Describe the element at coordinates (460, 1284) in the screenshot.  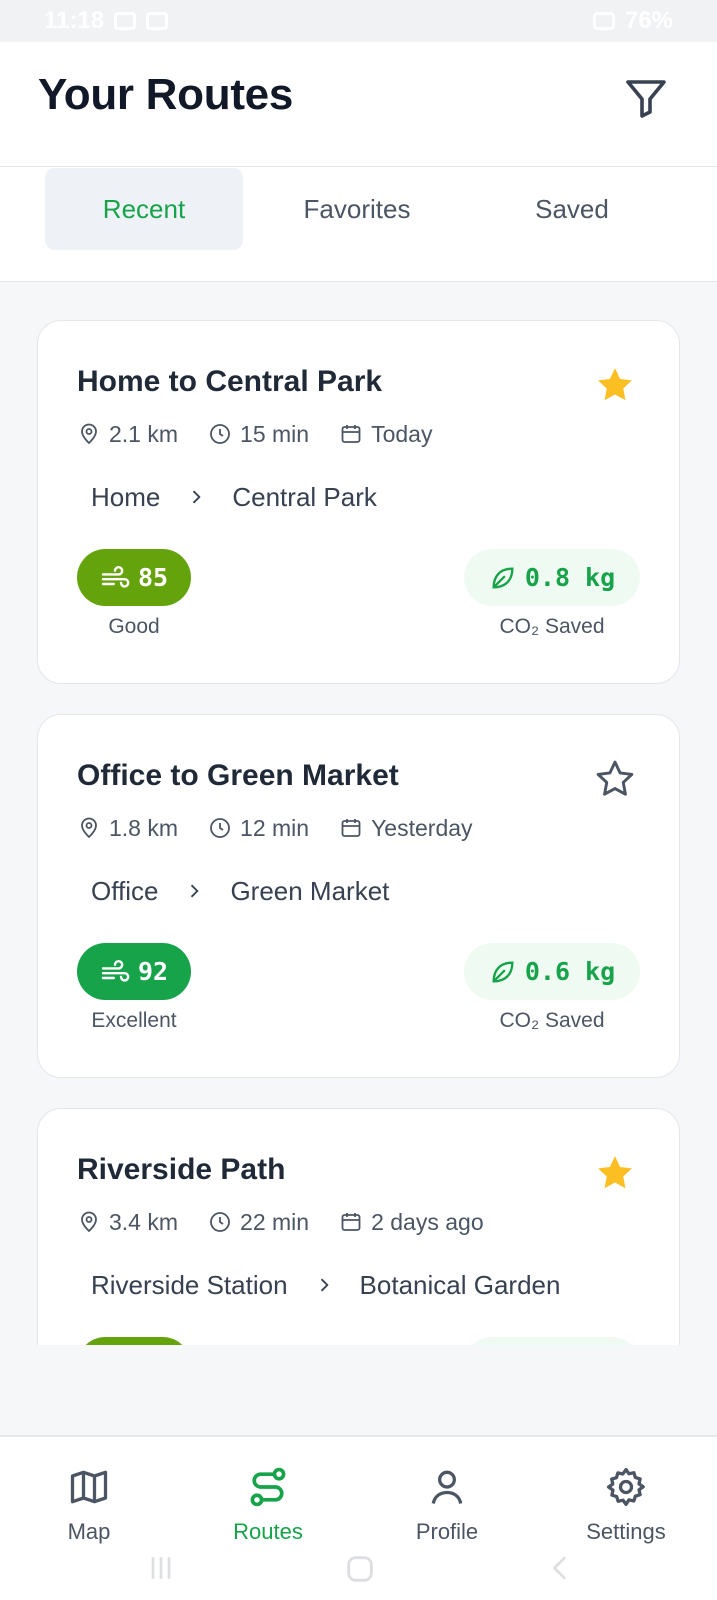
I see `route-destination: Botanical Garden` at that location.